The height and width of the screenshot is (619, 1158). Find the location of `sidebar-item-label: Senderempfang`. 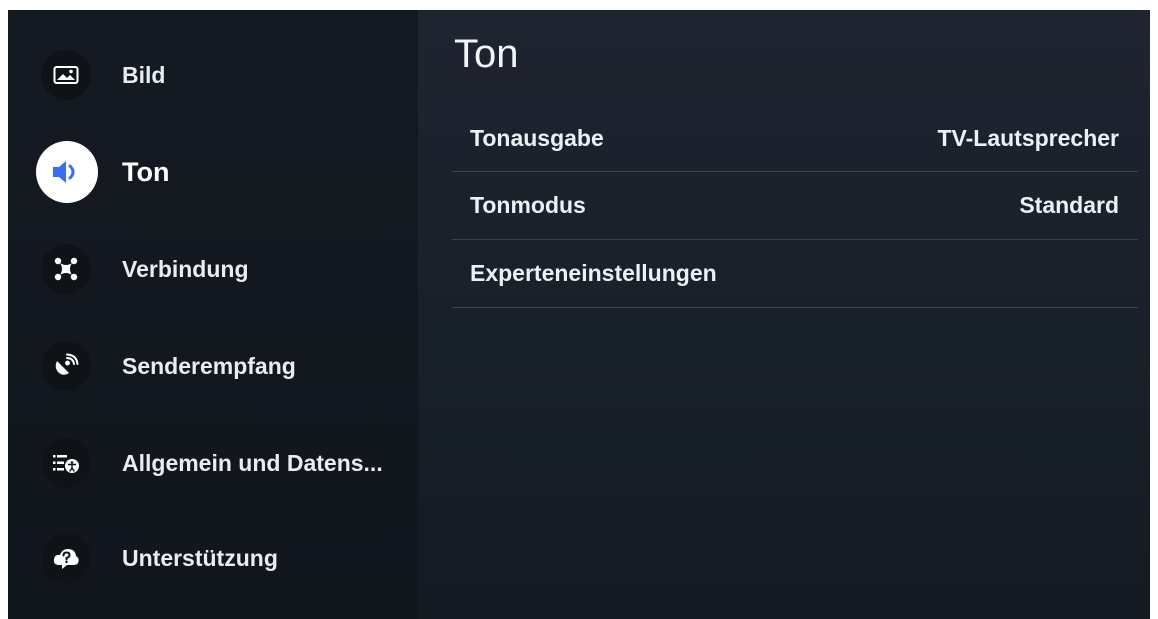

sidebar-item-label: Senderempfang is located at coordinates (209, 365).